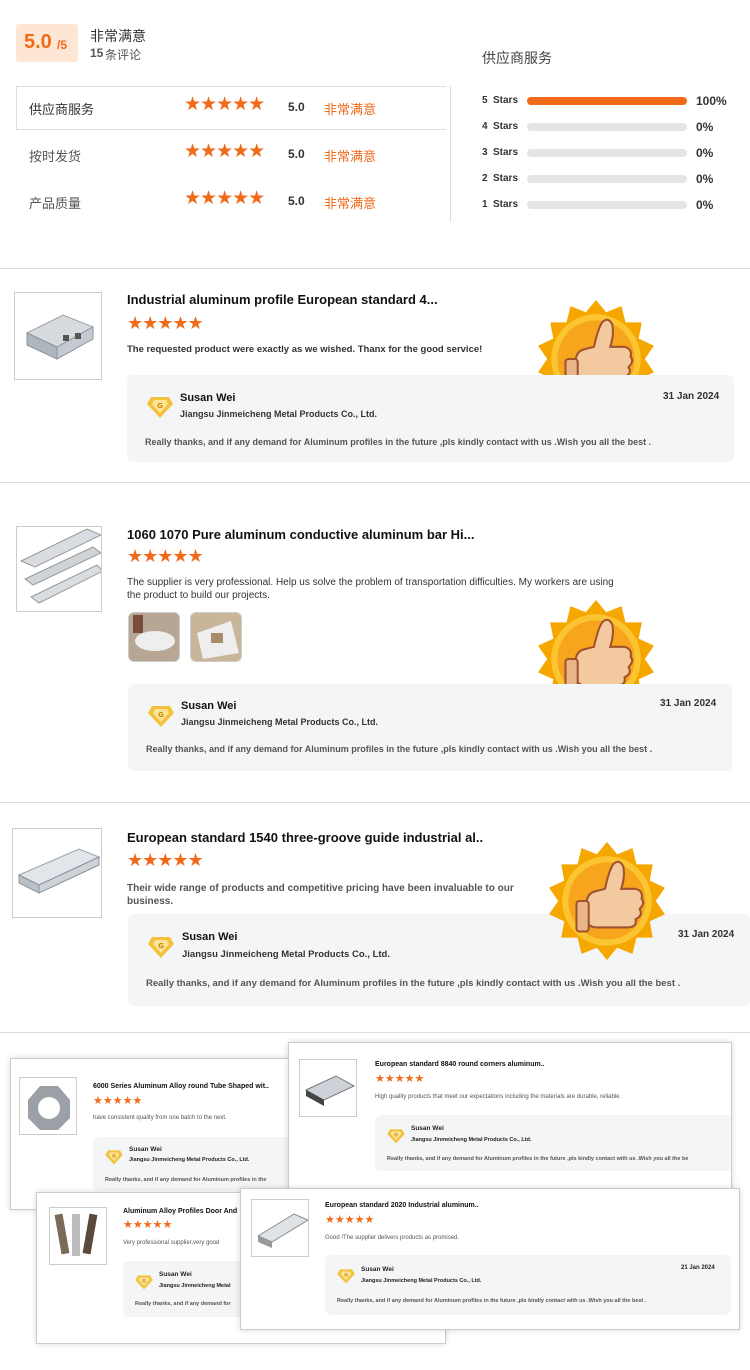 This screenshot has width=750, height=1370. Describe the element at coordinates (97, 53) in the screenshot. I see `review-count: 15` at that location.